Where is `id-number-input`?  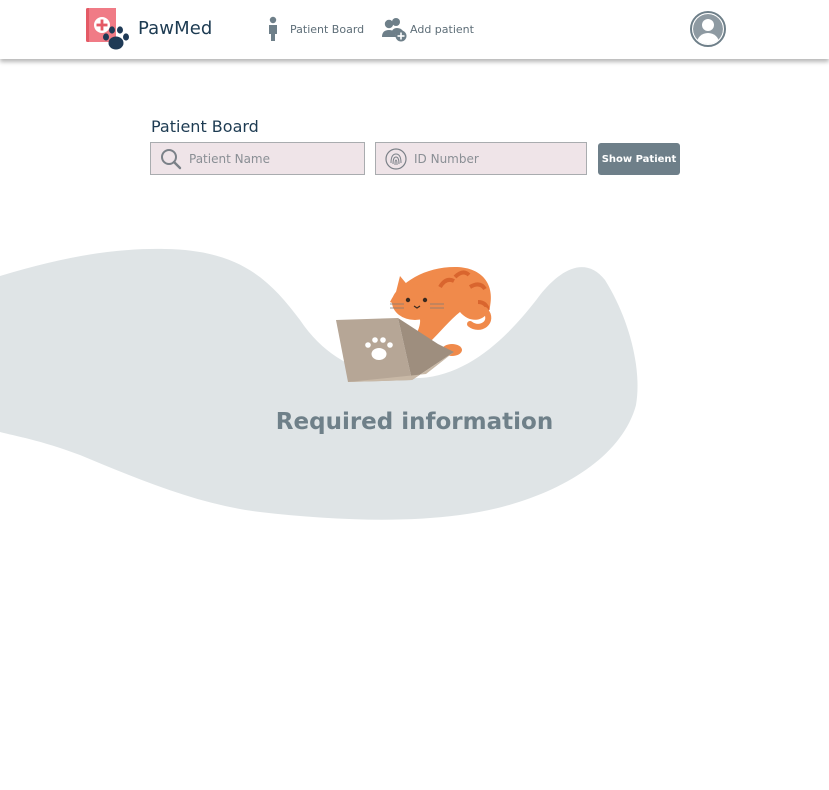 id-number-input is located at coordinates (500, 158).